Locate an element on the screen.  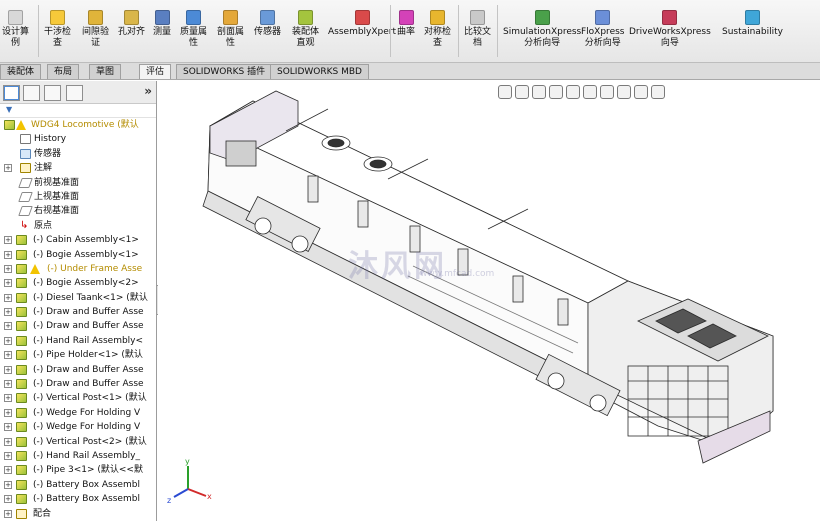
tab-4: SOLIDWORKS 插件 is located at coordinates (224, 71).